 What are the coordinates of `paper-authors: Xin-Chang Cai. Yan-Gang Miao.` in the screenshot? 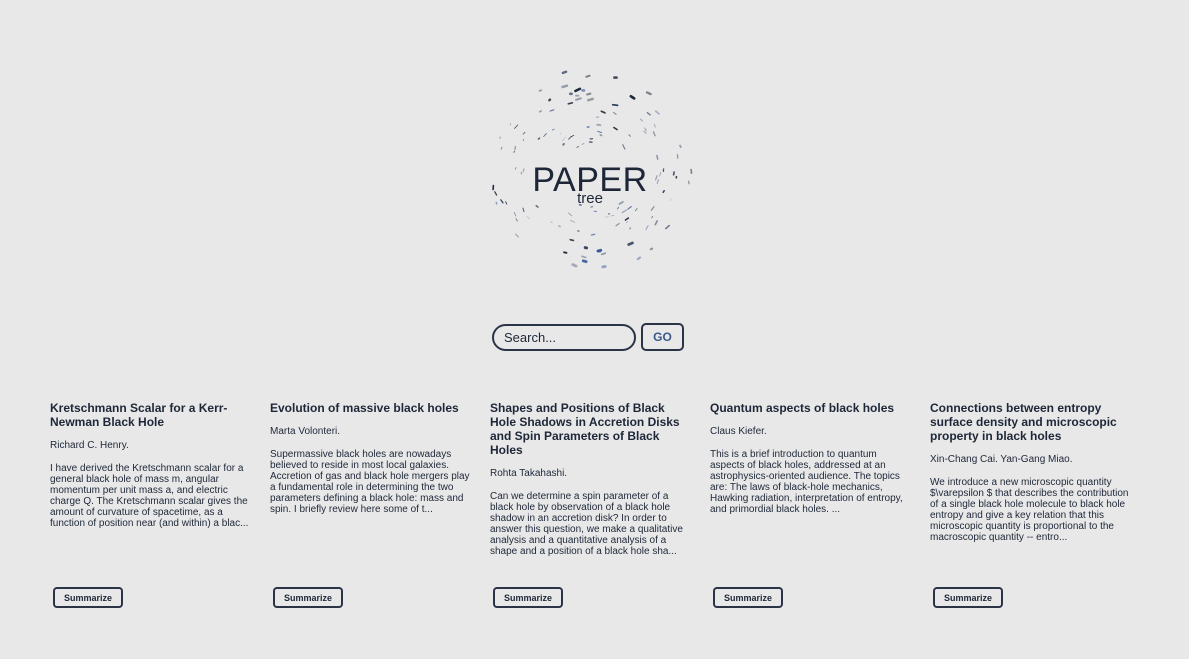 It's located at (1001, 459).